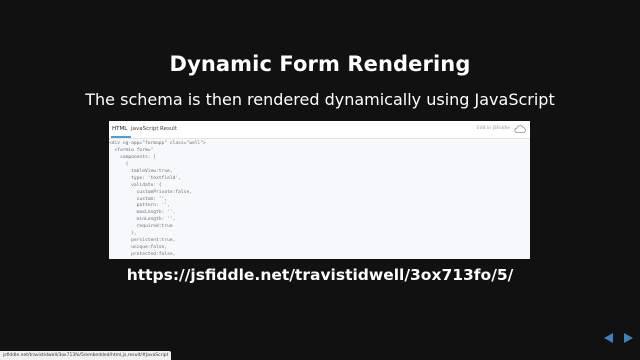 The image size is (640, 360). What do you see at coordinates (138, 248) in the screenshot?
I see `code-line: unique:false,` at bounding box center [138, 248].